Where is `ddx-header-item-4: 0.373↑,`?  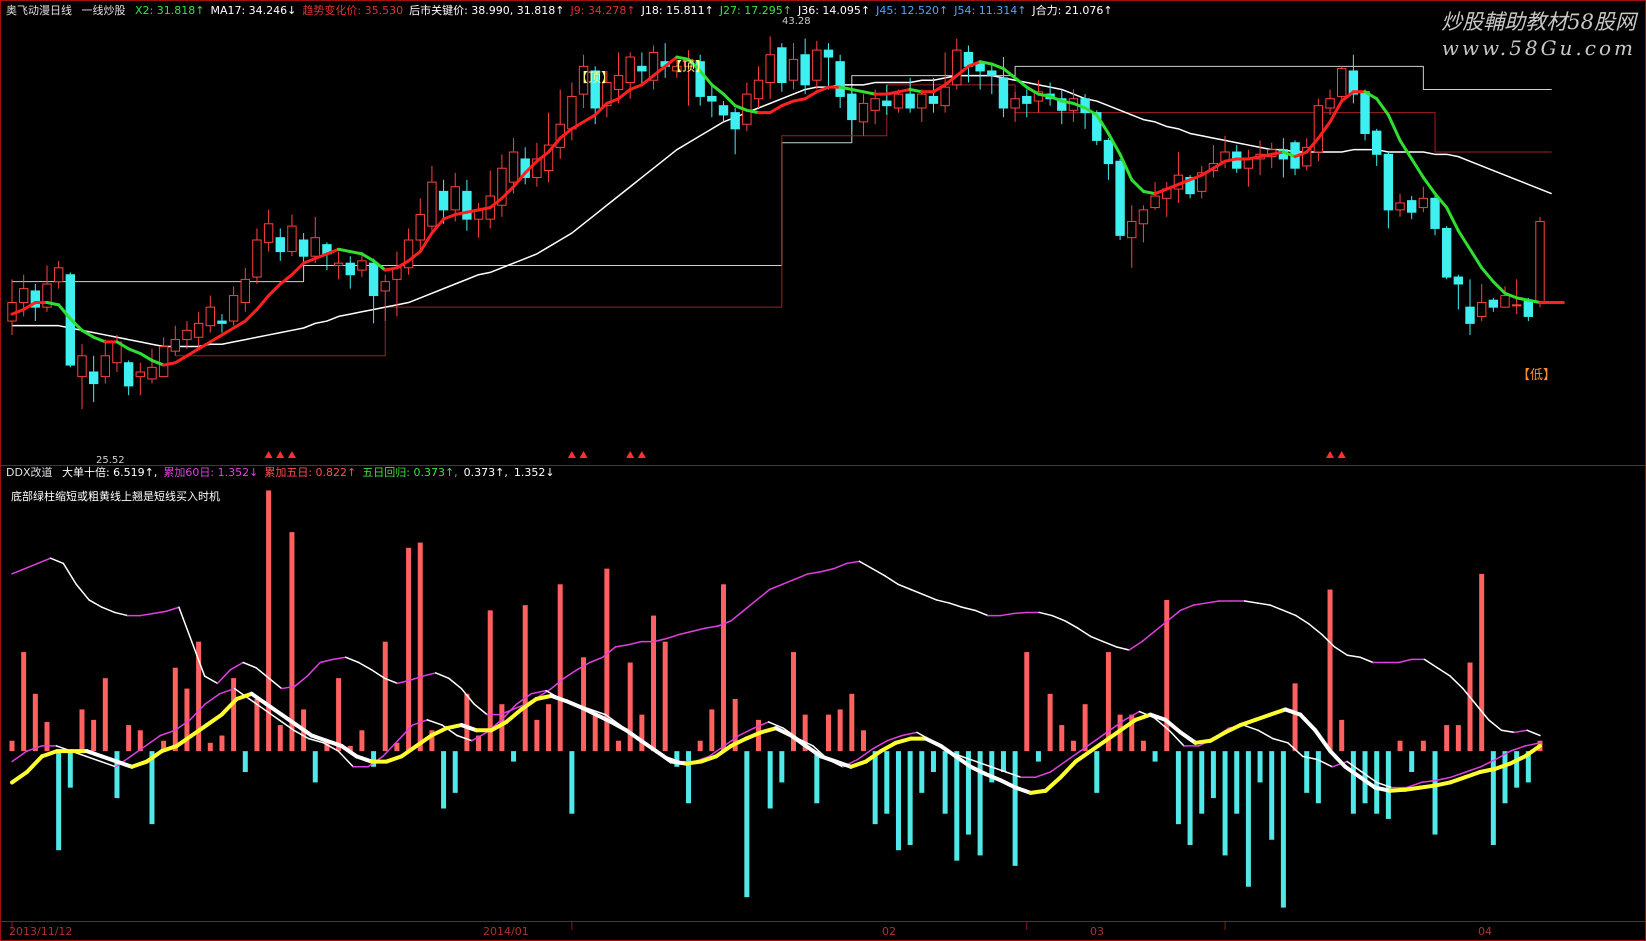
ddx-header-item-4: 0.373↑, is located at coordinates (485, 472).